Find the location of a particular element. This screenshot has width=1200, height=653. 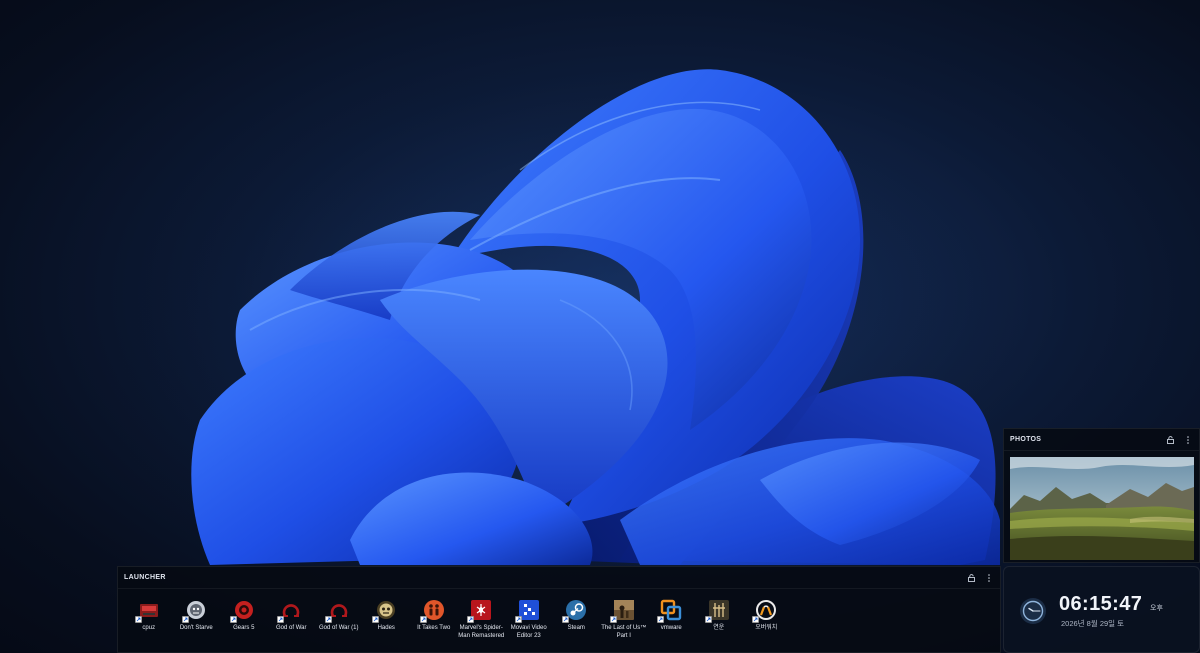

app-god-of-war: God of War is located at coordinates (292, 616).